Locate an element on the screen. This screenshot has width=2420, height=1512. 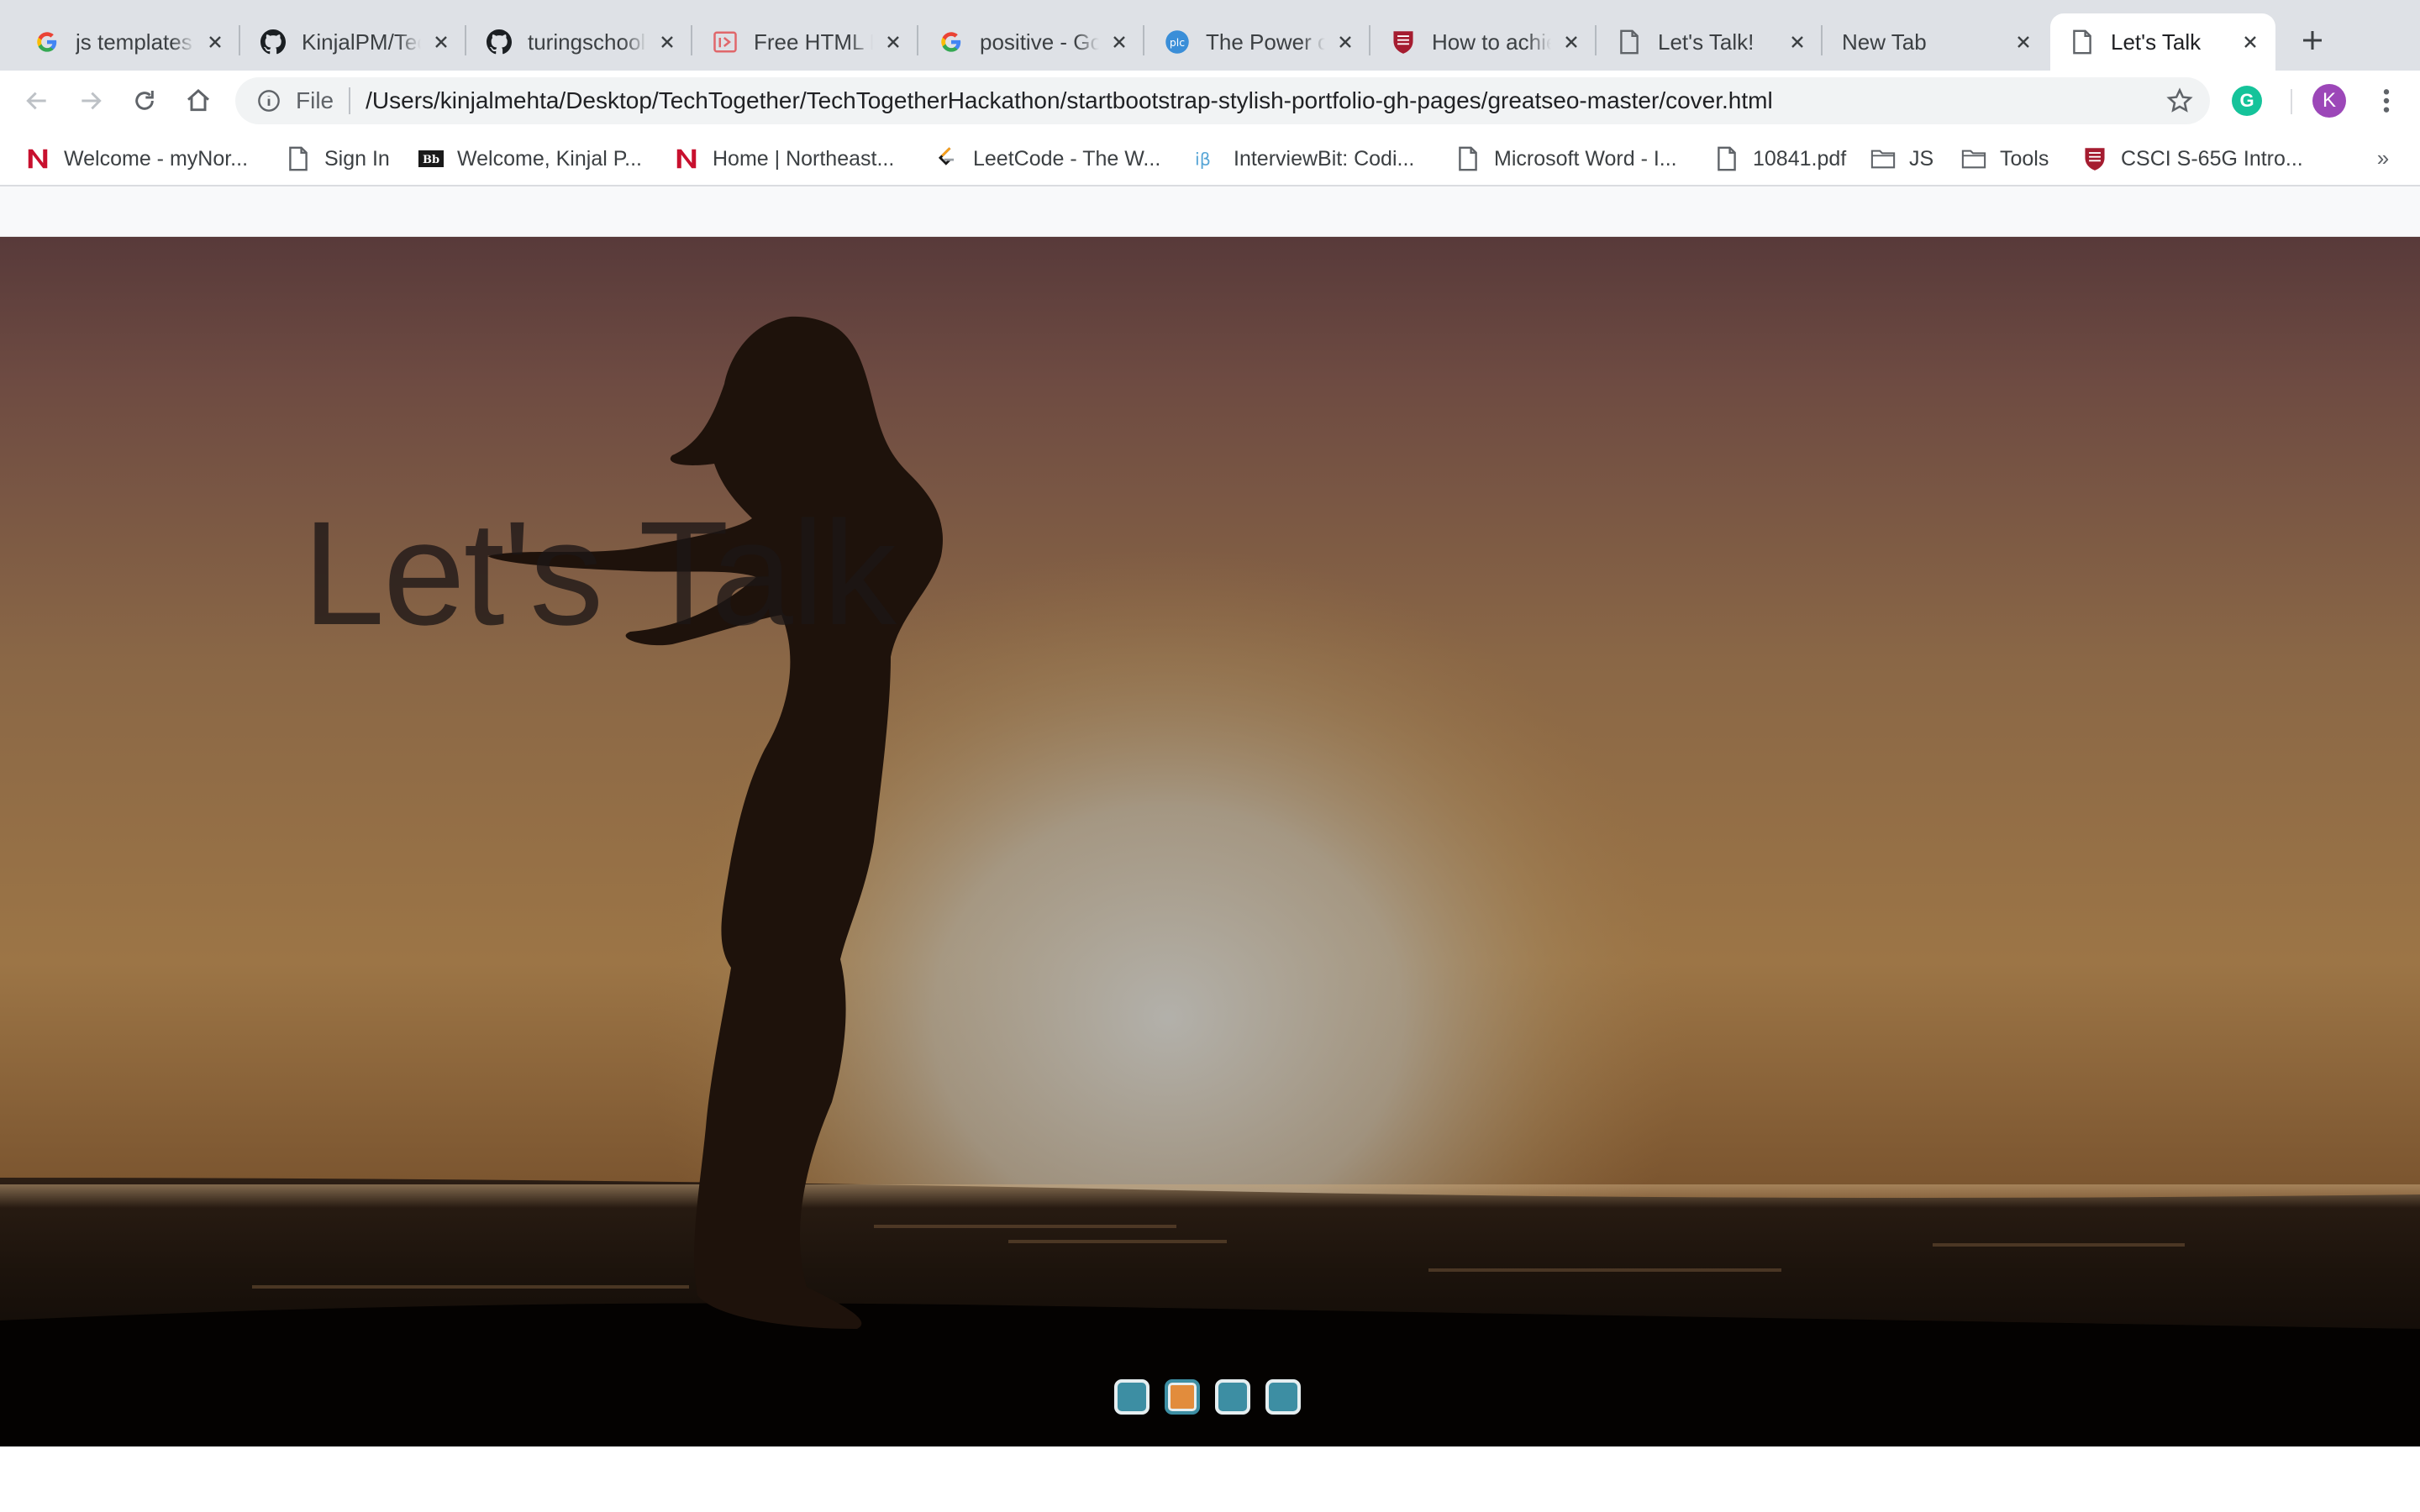
reload-button is located at coordinates (144, 100).